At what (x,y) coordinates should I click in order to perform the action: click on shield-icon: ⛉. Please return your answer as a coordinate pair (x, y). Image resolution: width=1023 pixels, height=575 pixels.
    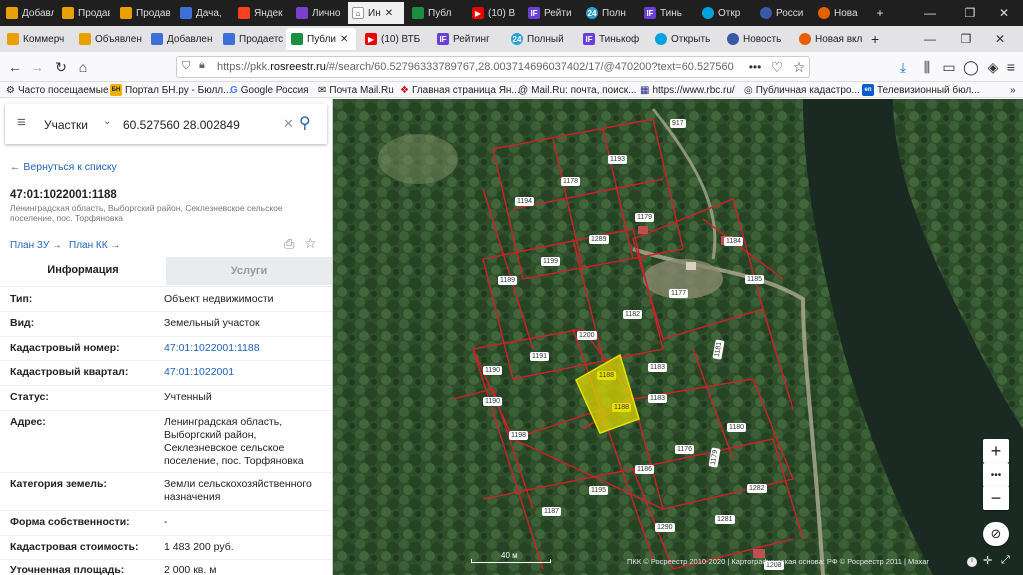
    Looking at the image, I should click on (186, 66).